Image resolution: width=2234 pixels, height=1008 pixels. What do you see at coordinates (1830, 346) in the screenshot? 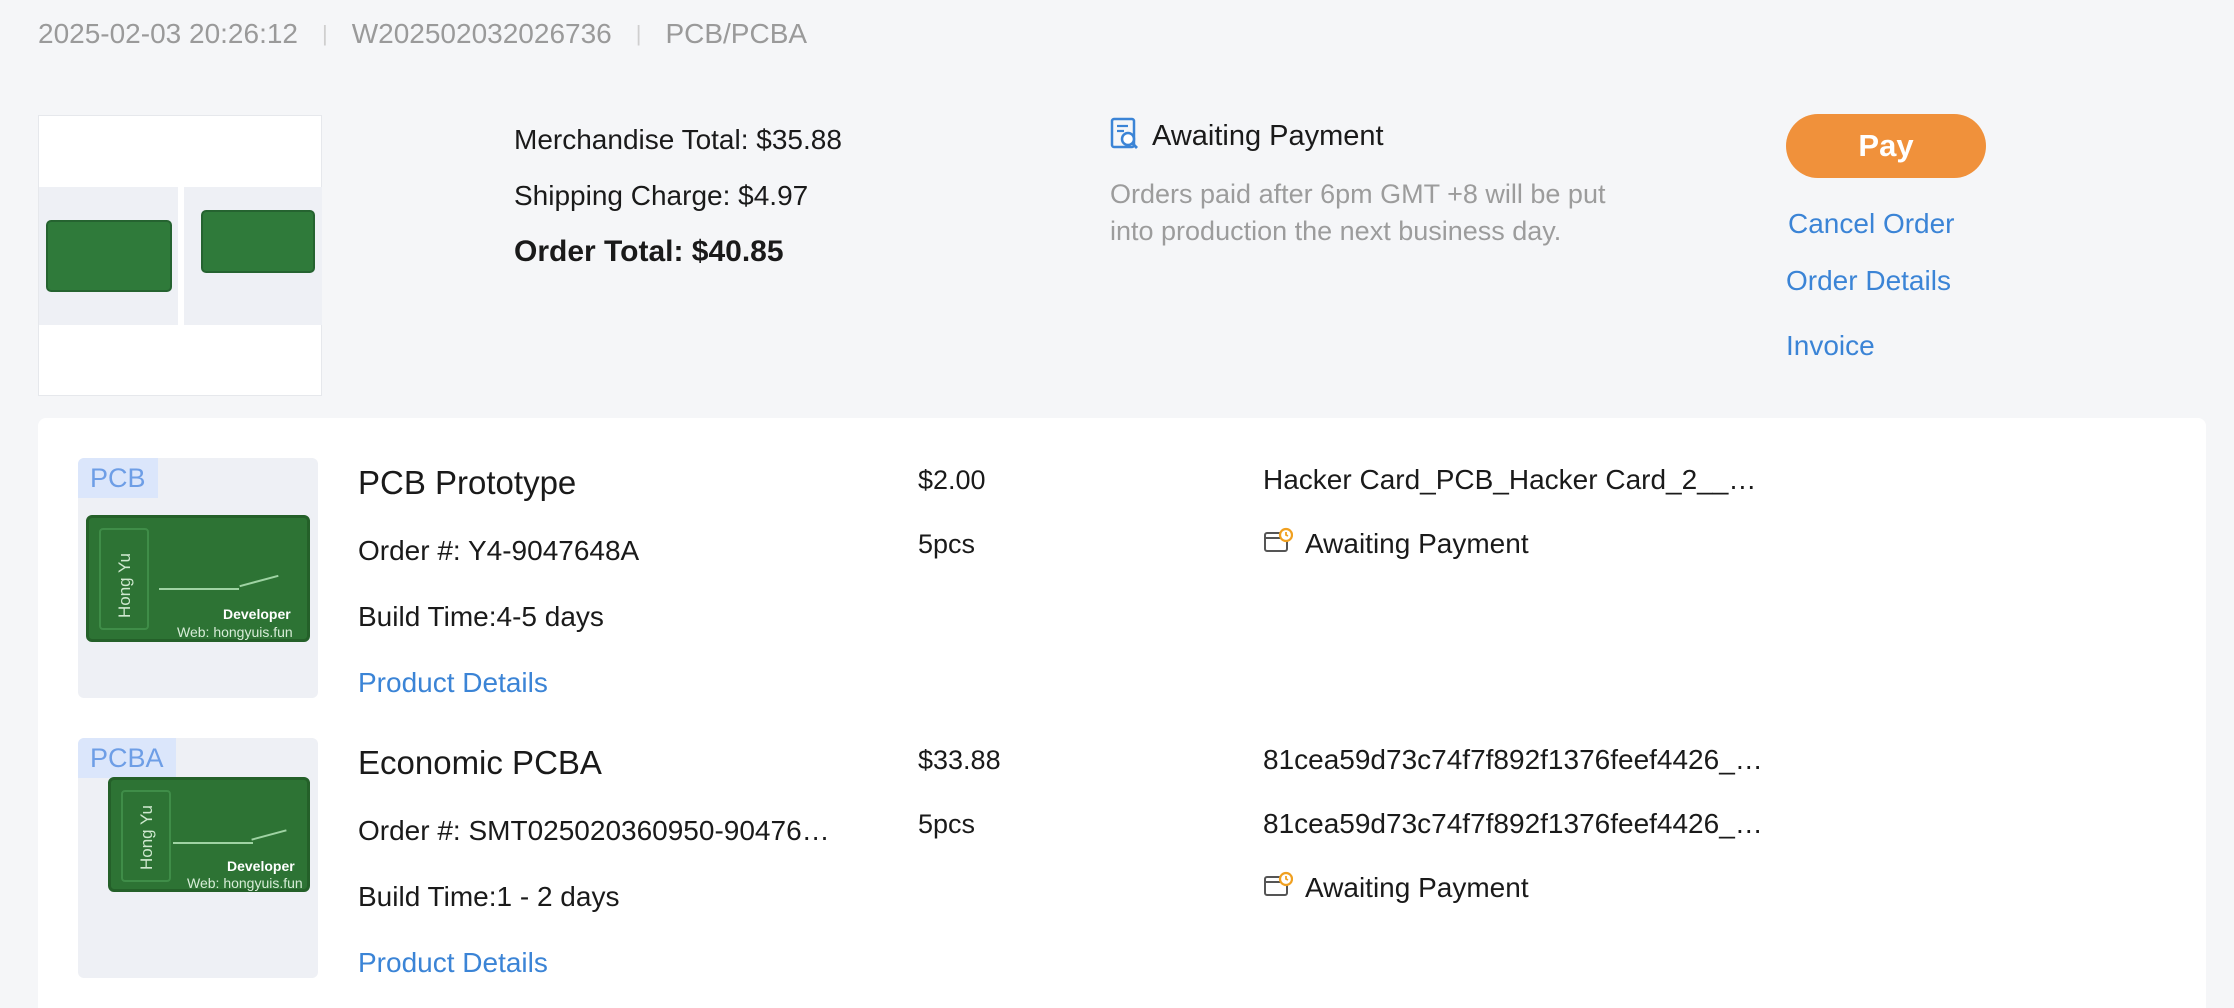
I see `invoice-link: Invoice` at bounding box center [1830, 346].